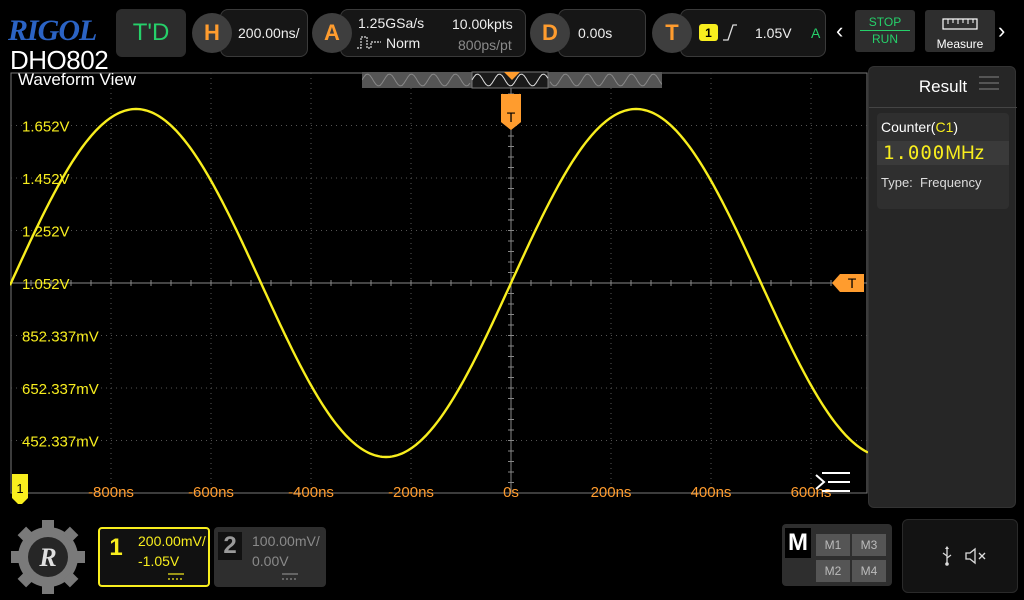  What do you see at coordinates (811, 492) in the screenshot?
I see `x-axis-label: 600ns` at bounding box center [811, 492].